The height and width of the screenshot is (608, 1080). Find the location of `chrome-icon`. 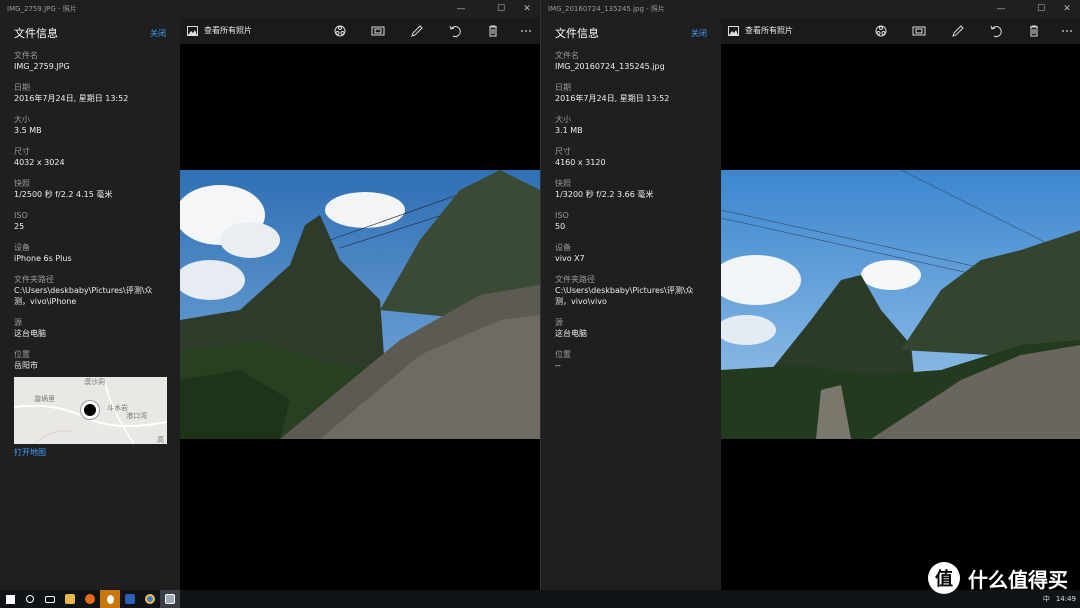

chrome-icon is located at coordinates (150, 599).